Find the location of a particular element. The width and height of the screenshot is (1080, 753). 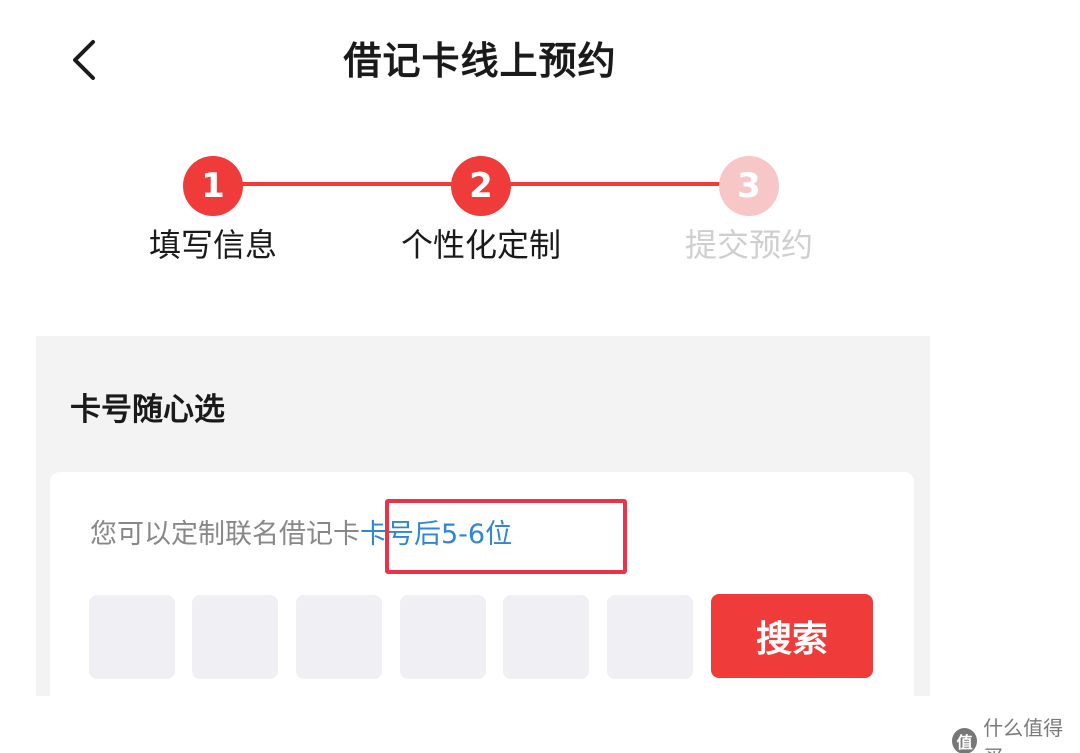

watermark-logo-icon: 值 is located at coordinates (965, 740).